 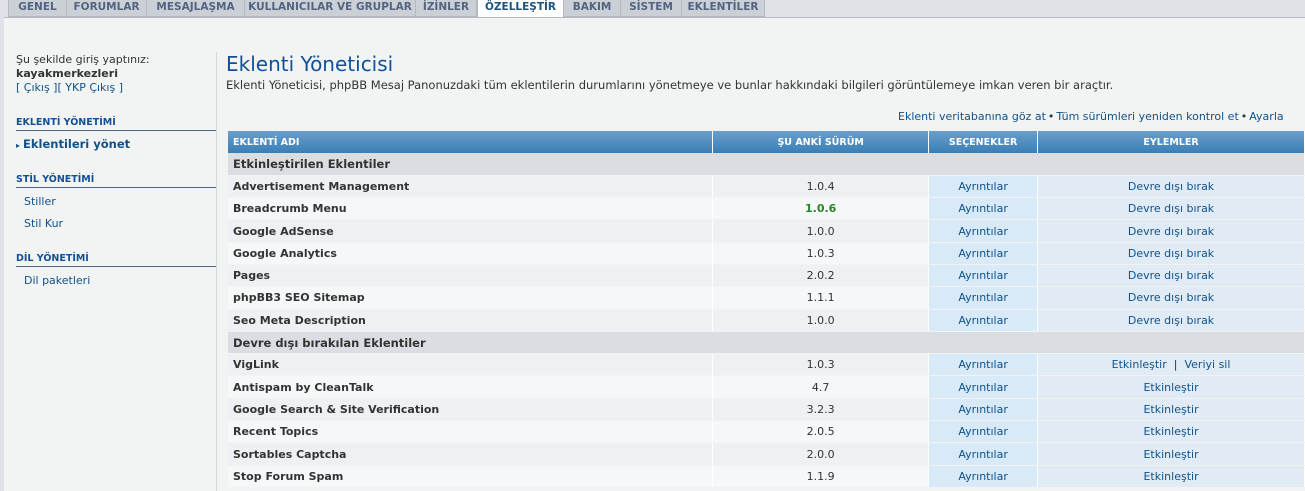 What do you see at coordinates (821, 142) in the screenshot?
I see `col-header-version: ŞU ANKİ SÜRÜM` at bounding box center [821, 142].